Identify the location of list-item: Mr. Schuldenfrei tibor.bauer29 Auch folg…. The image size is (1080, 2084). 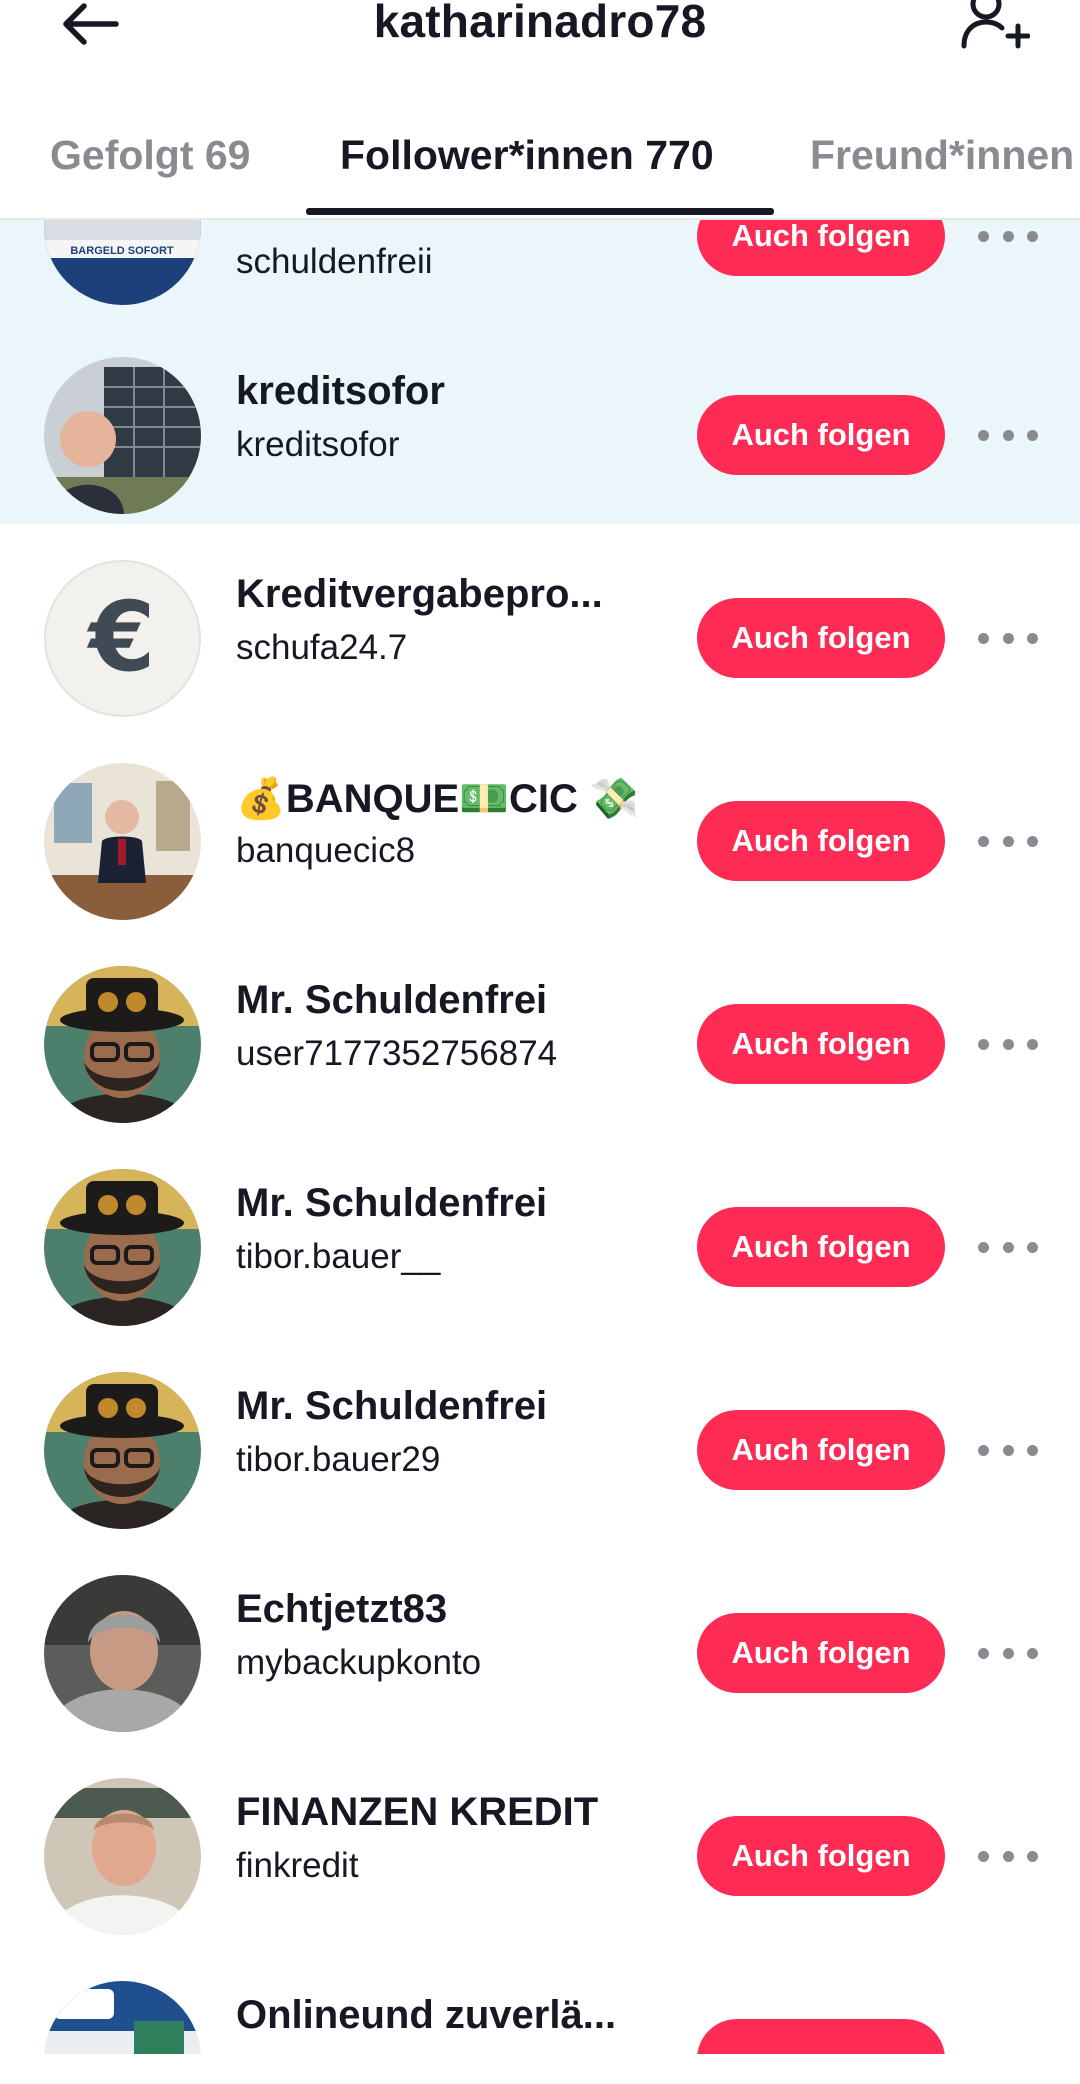
(540, 1437).